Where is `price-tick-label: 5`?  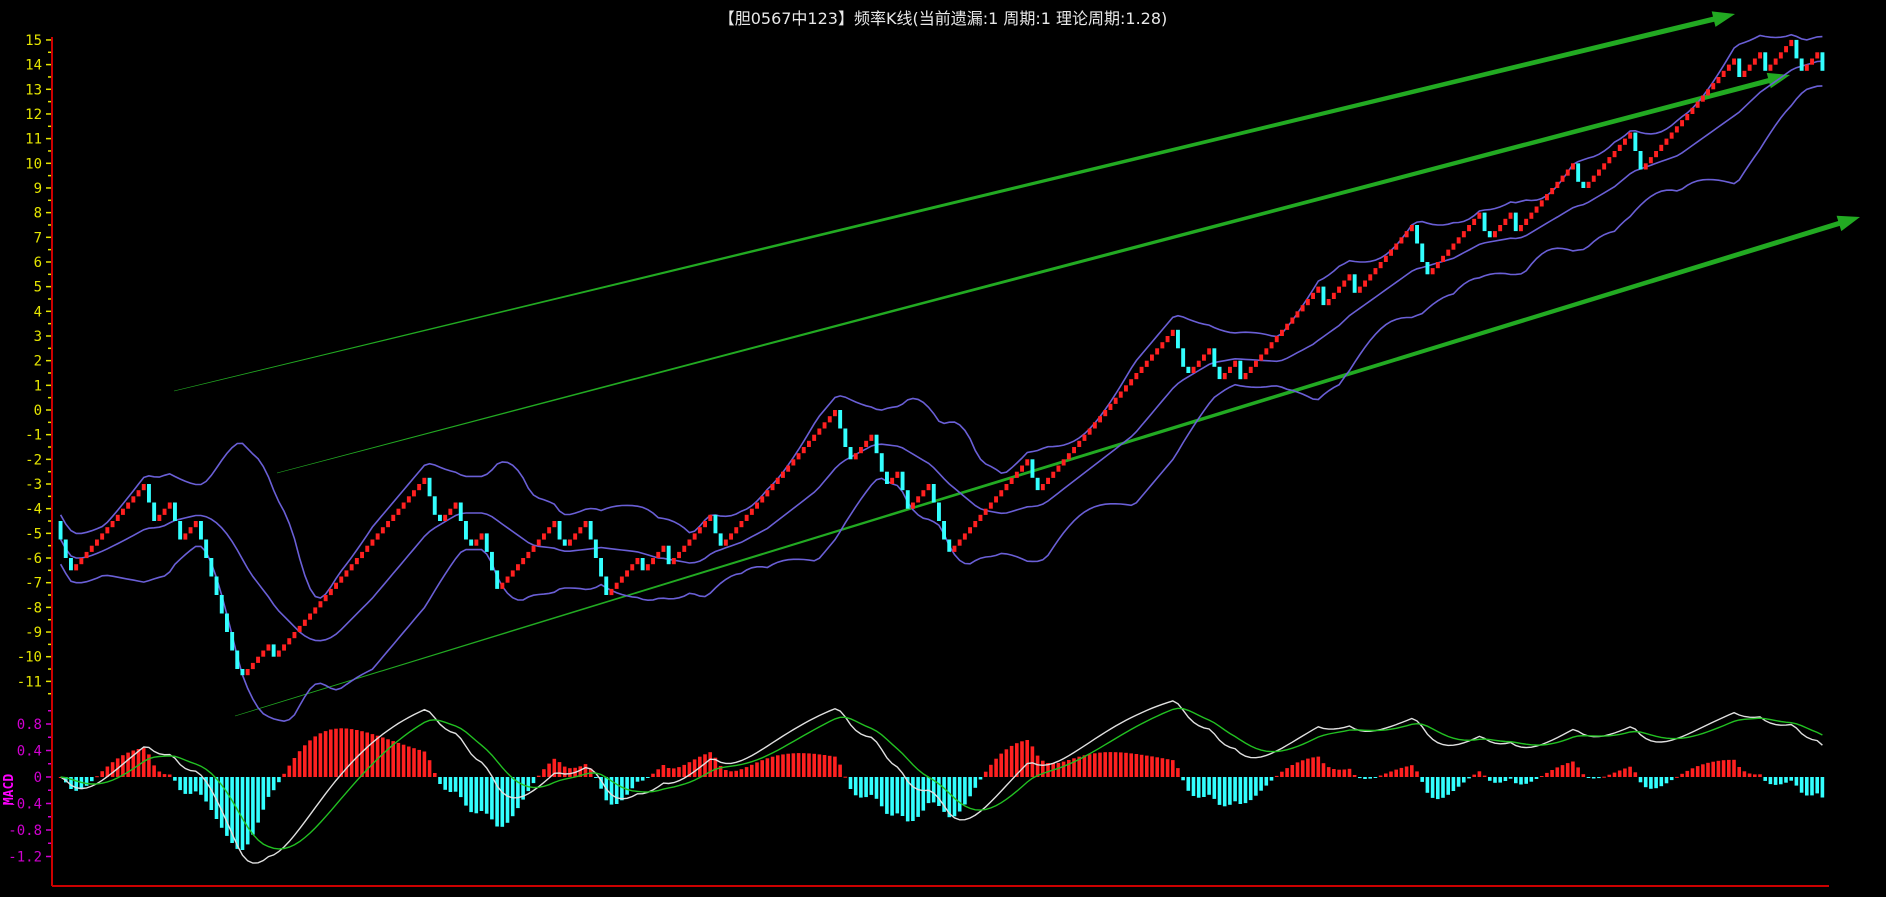
price-tick-label: 5 is located at coordinates (38, 288).